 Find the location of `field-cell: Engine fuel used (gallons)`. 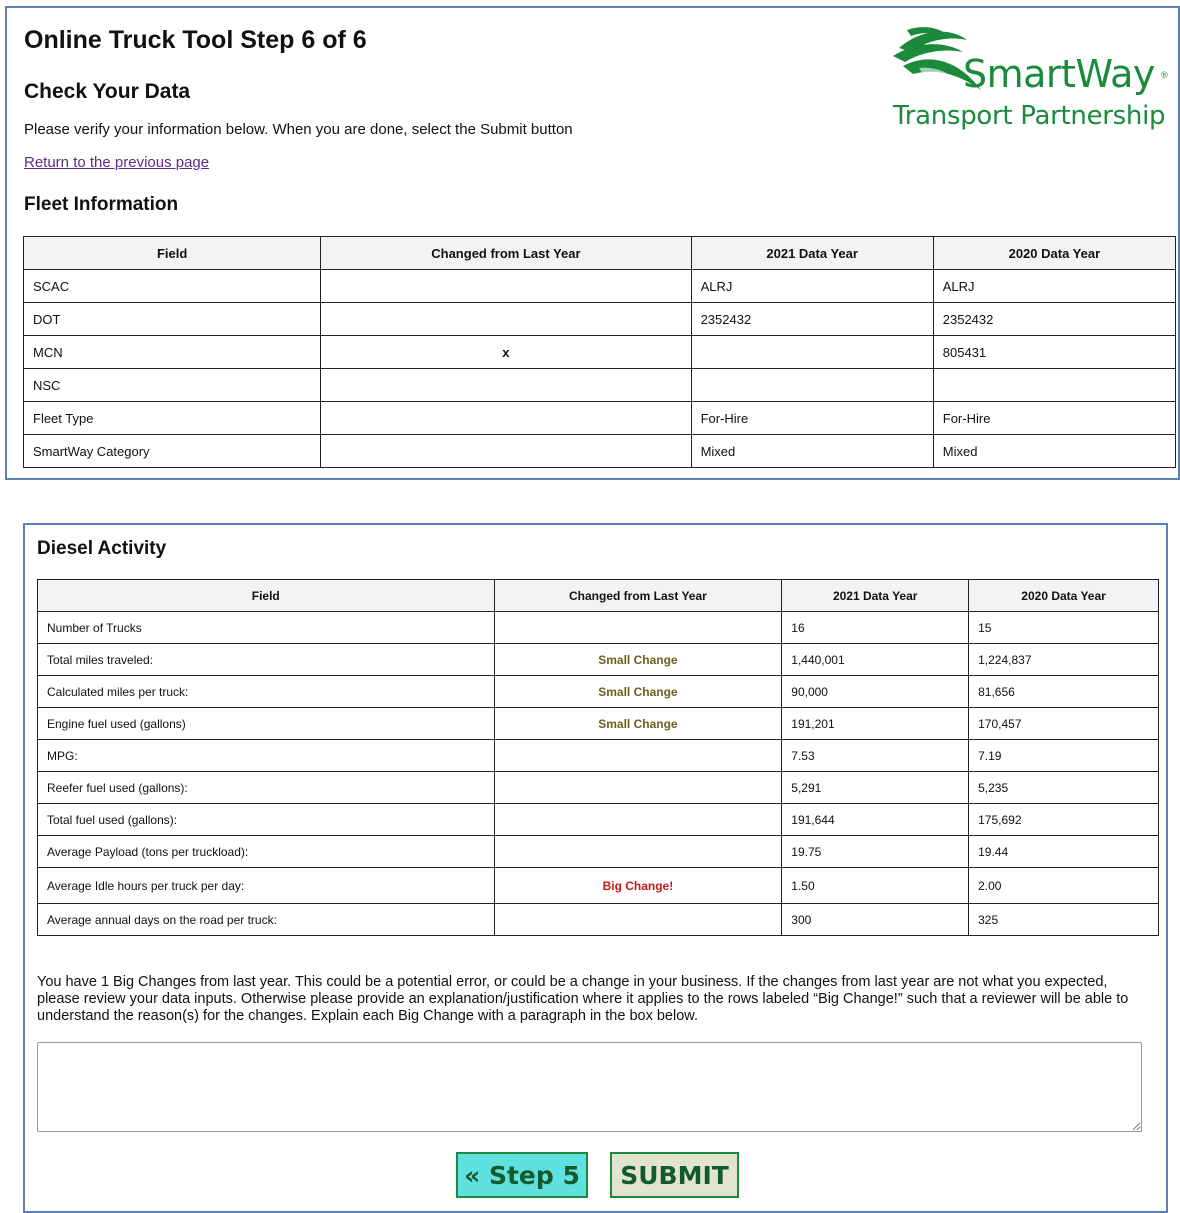

field-cell: Engine fuel used (gallons) is located at coordinates (266, 723).